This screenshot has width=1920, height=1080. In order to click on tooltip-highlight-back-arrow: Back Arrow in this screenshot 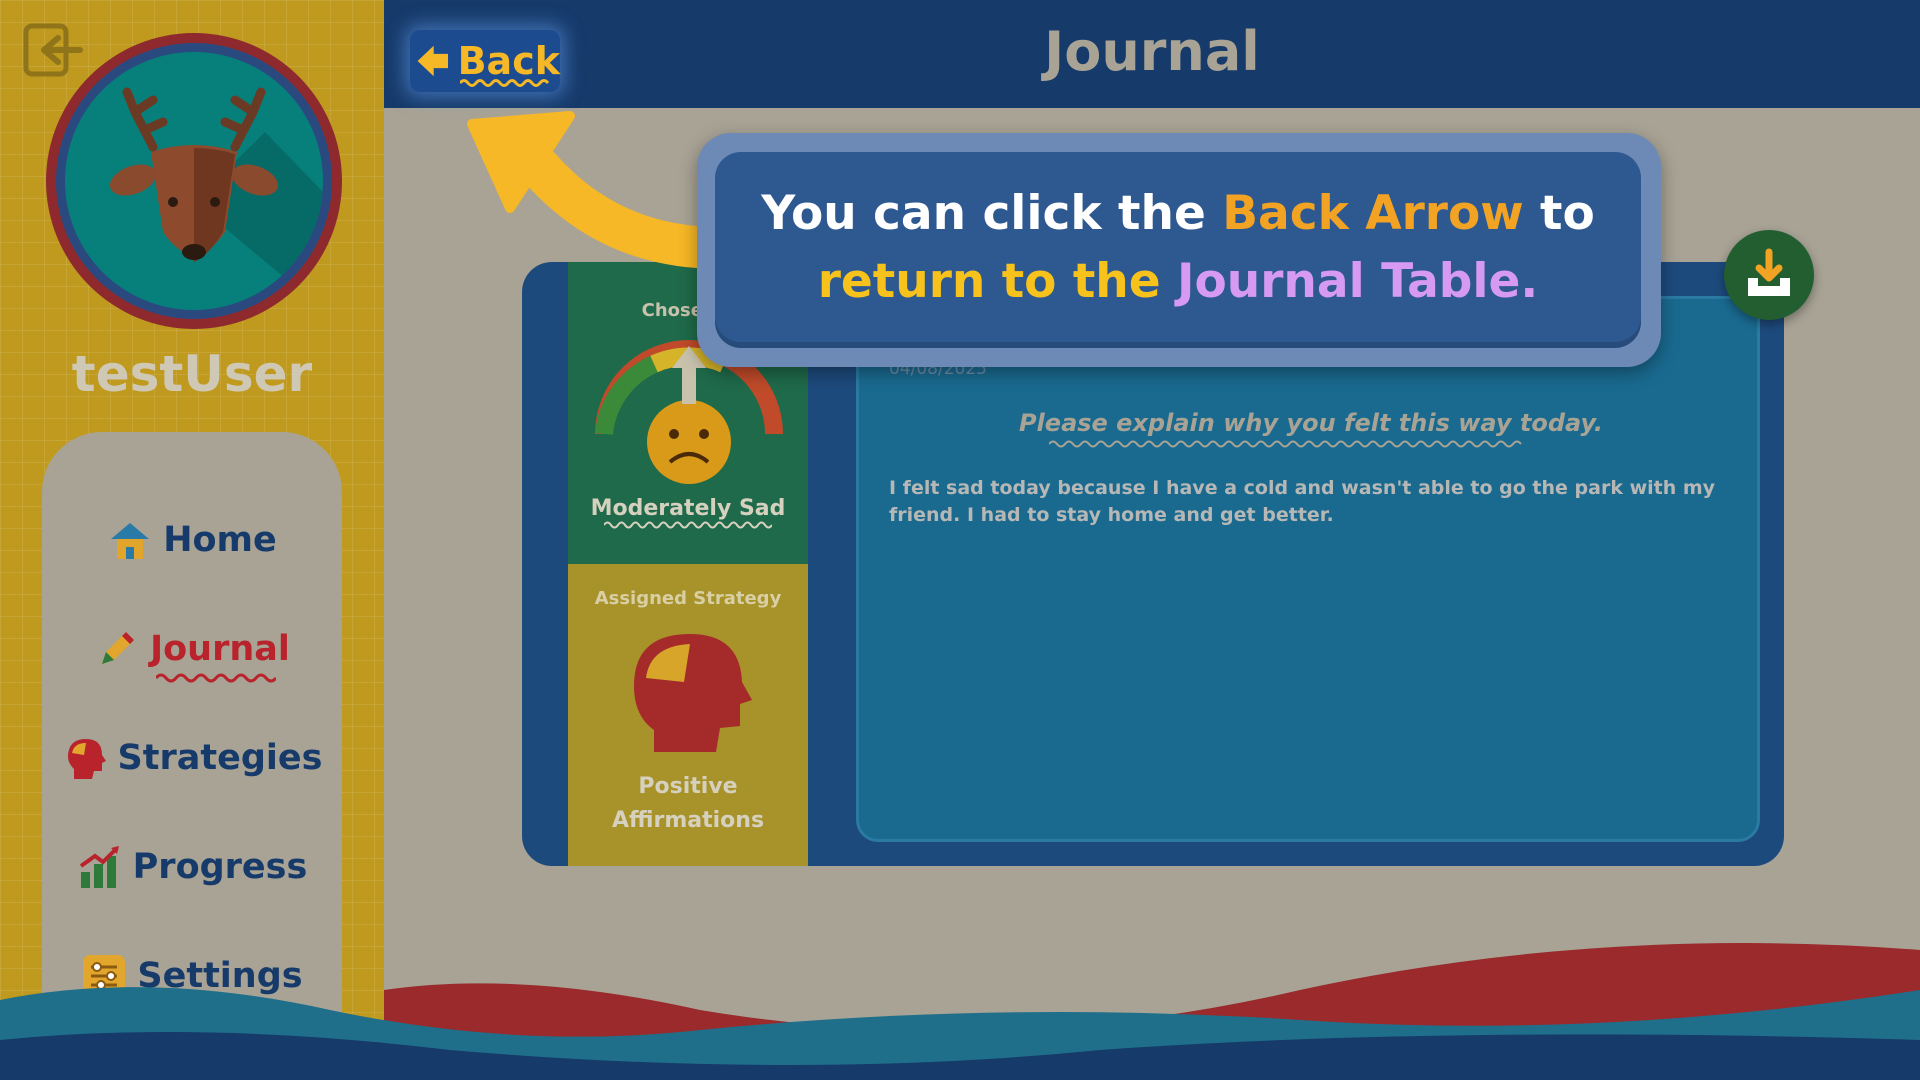, I will do `click(1373, 213)`.